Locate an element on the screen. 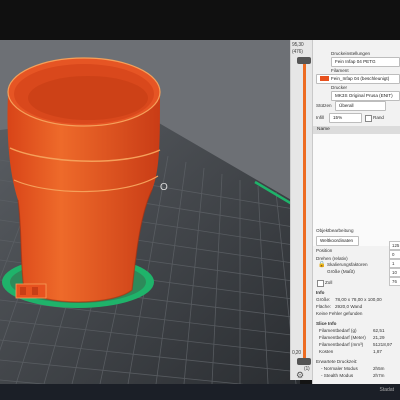  supports-select: Überall is located at coordinates (360, 106).